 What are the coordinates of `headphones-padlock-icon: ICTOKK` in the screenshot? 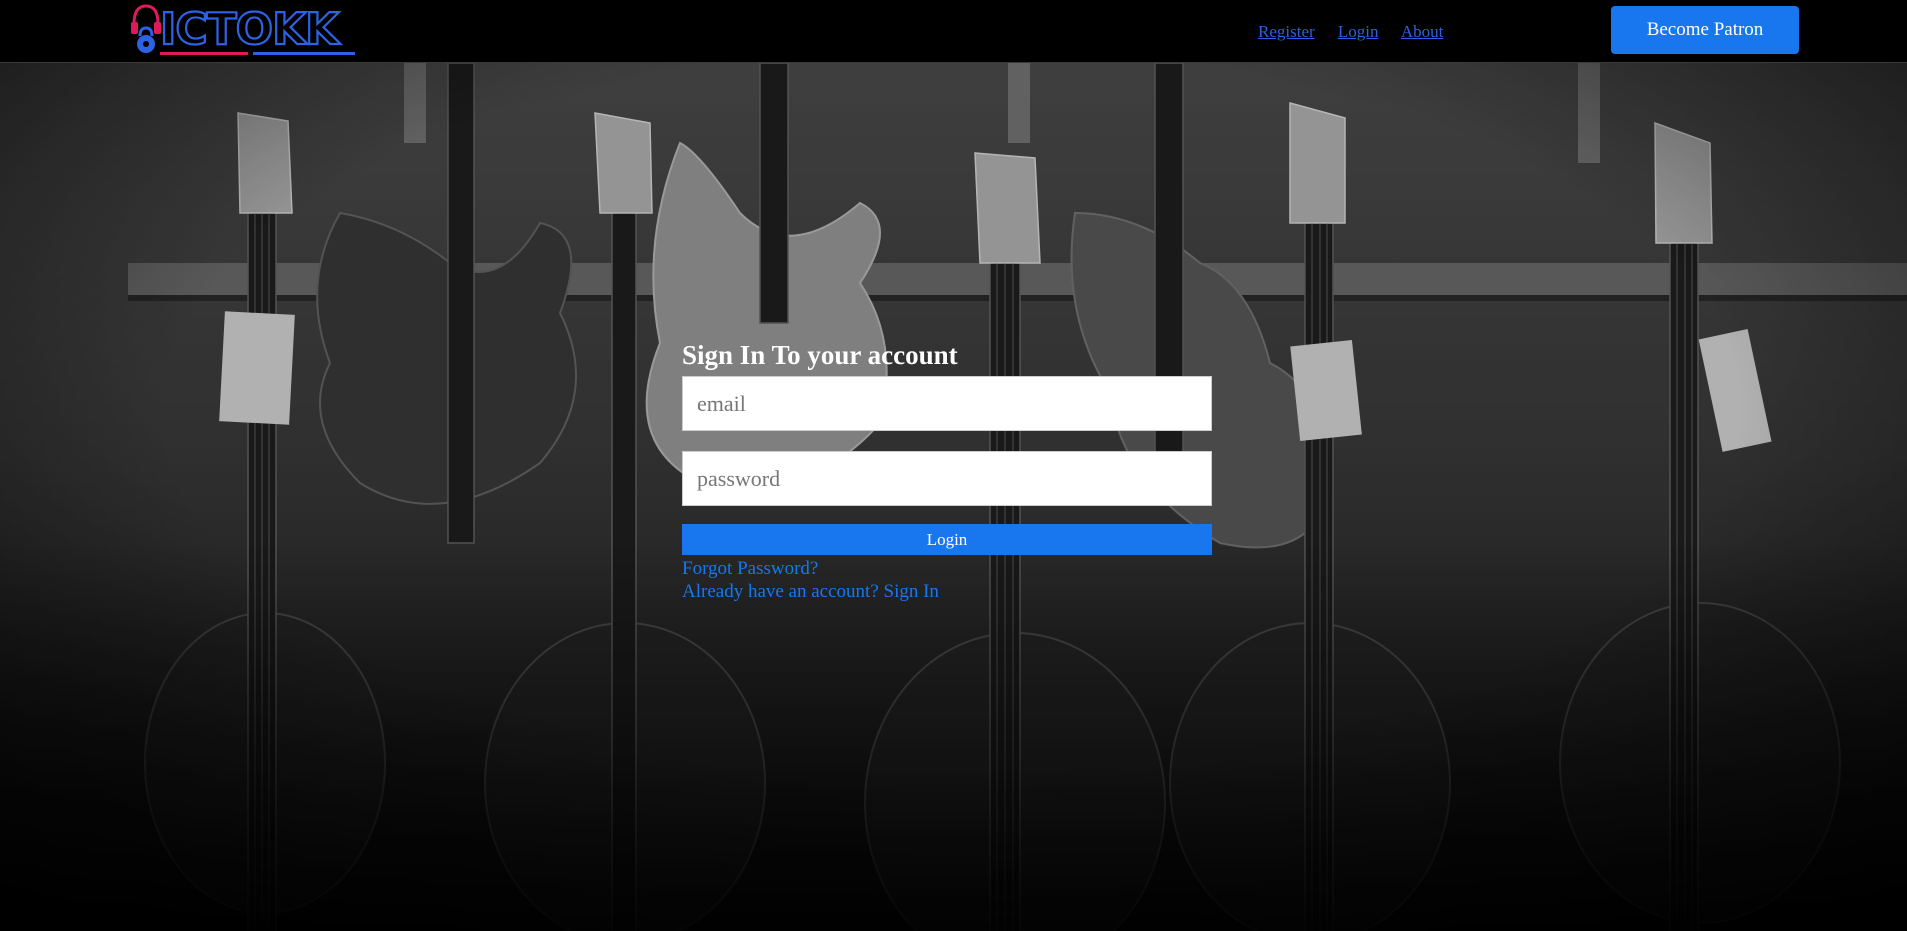 It's located at (243, 29).